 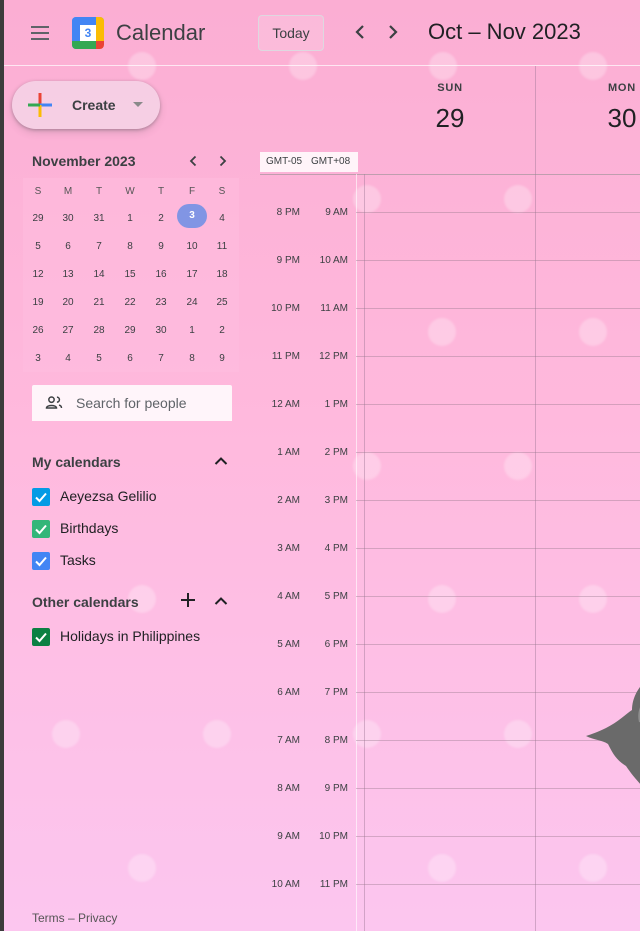 What do you see at coordinates (161, 275) in the screenshot?
I see `mini-day-cell: 16` at bounding box center [161, 275].